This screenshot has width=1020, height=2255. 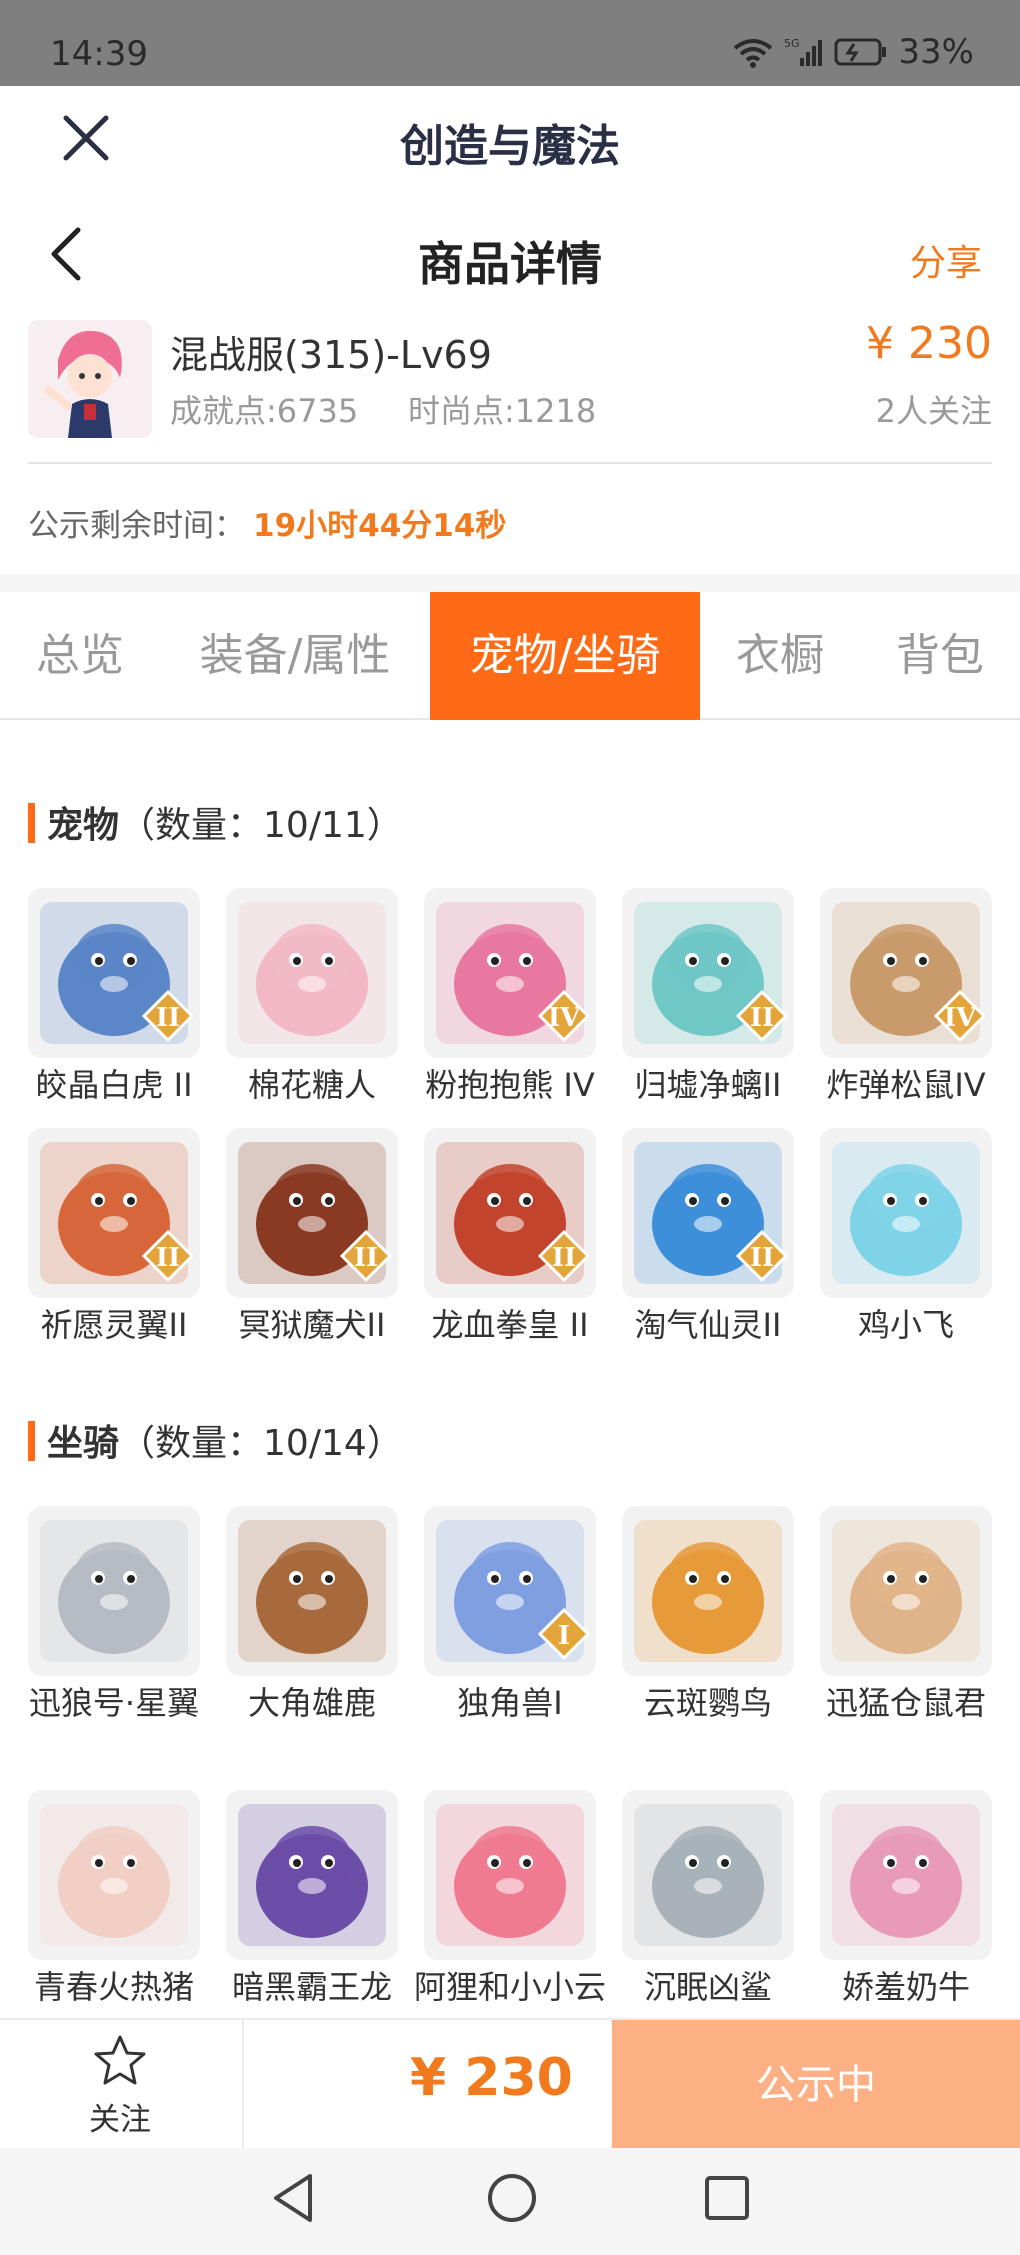 I want to click on bottom-price: ¥ 230, so click(x=491, y=2078).